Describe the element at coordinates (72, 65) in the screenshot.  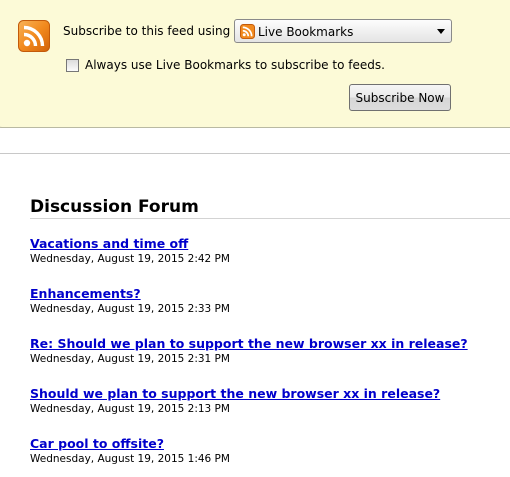
I see `always-use-checkbox` at that location.